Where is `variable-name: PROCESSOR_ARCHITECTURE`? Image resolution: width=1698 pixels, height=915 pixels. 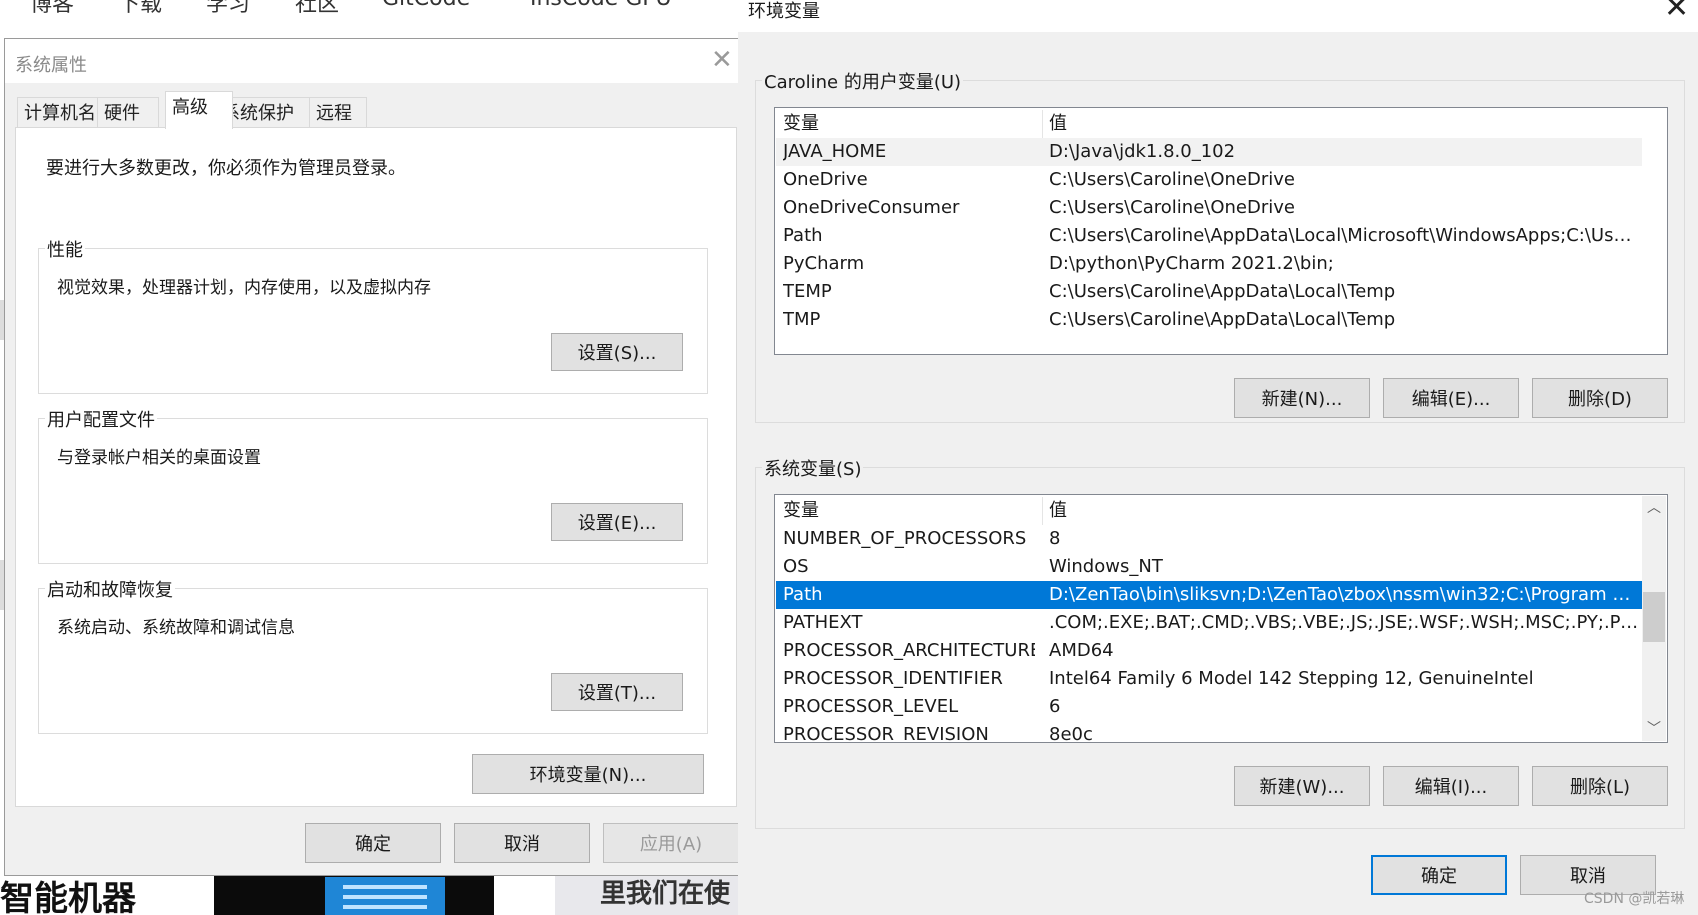
variable-name: PROCESSOR_ARCHITECTURE is located at coordinates (909, 650).